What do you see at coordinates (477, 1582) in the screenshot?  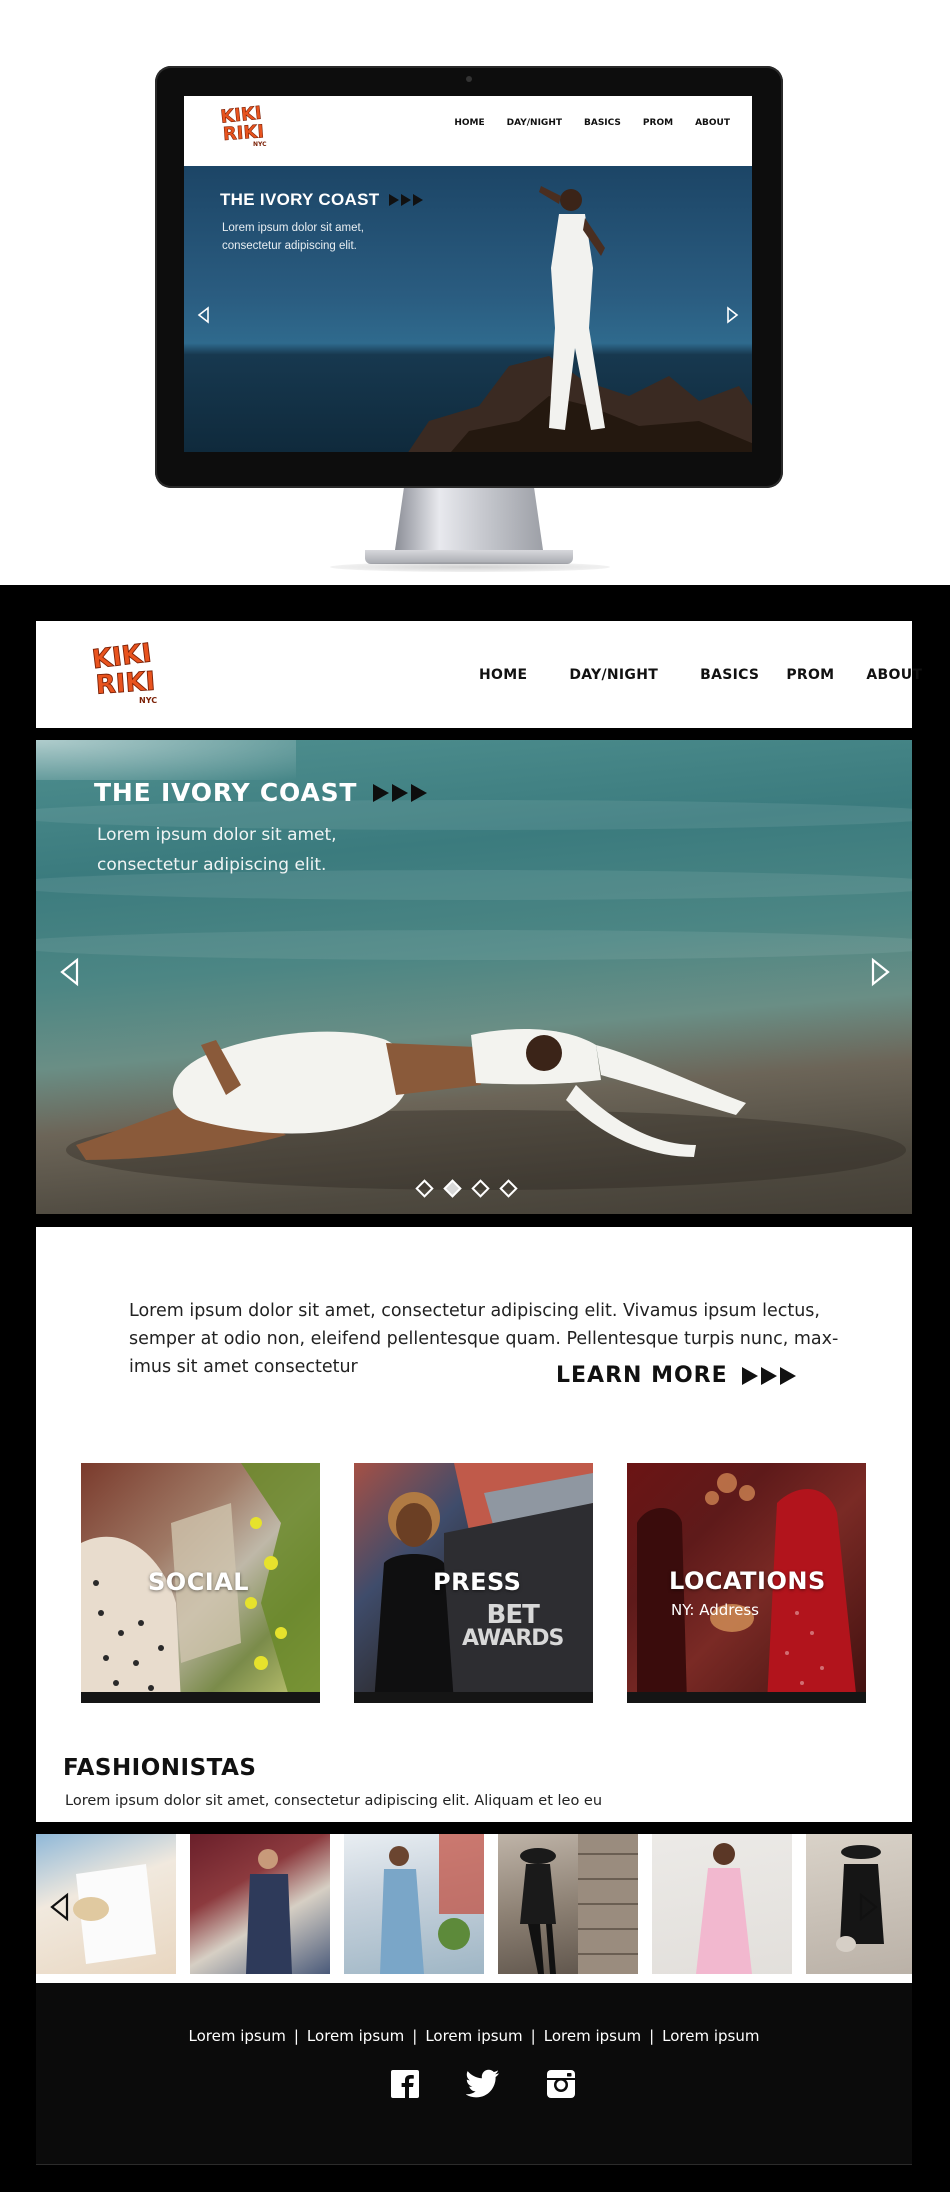 I see `card-press-title: PRESS` at bounding box center [477, 1582].